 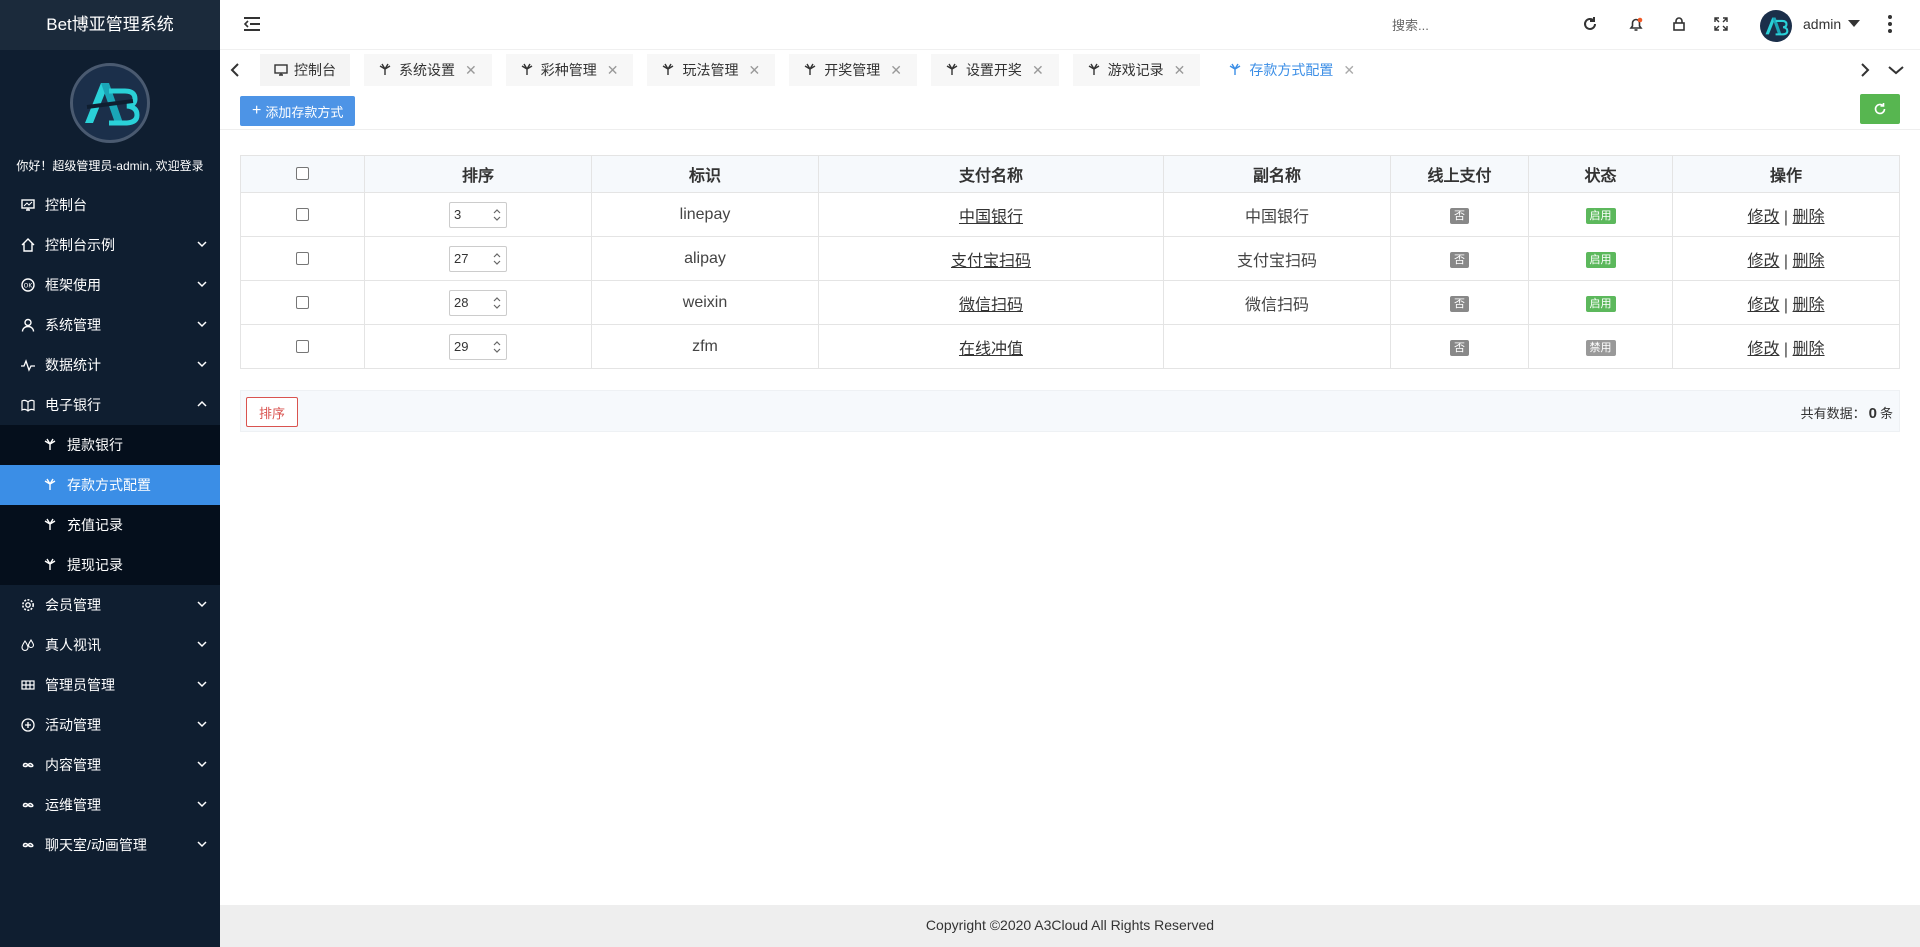 I want to click on sidebar-item-members: 会员管理, so click(x=110, y=605).